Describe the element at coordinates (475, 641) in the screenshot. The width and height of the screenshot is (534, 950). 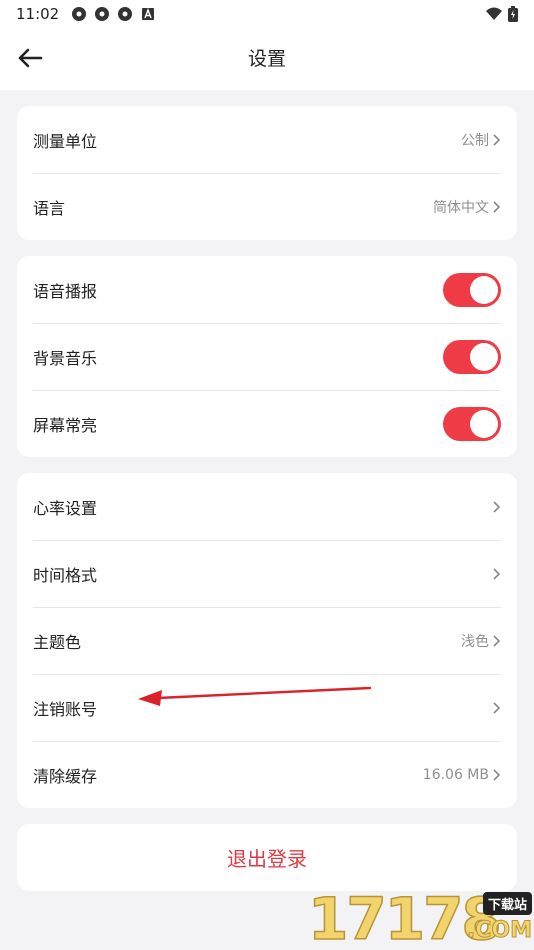
I see `row-value-text: 浅色` at that location.